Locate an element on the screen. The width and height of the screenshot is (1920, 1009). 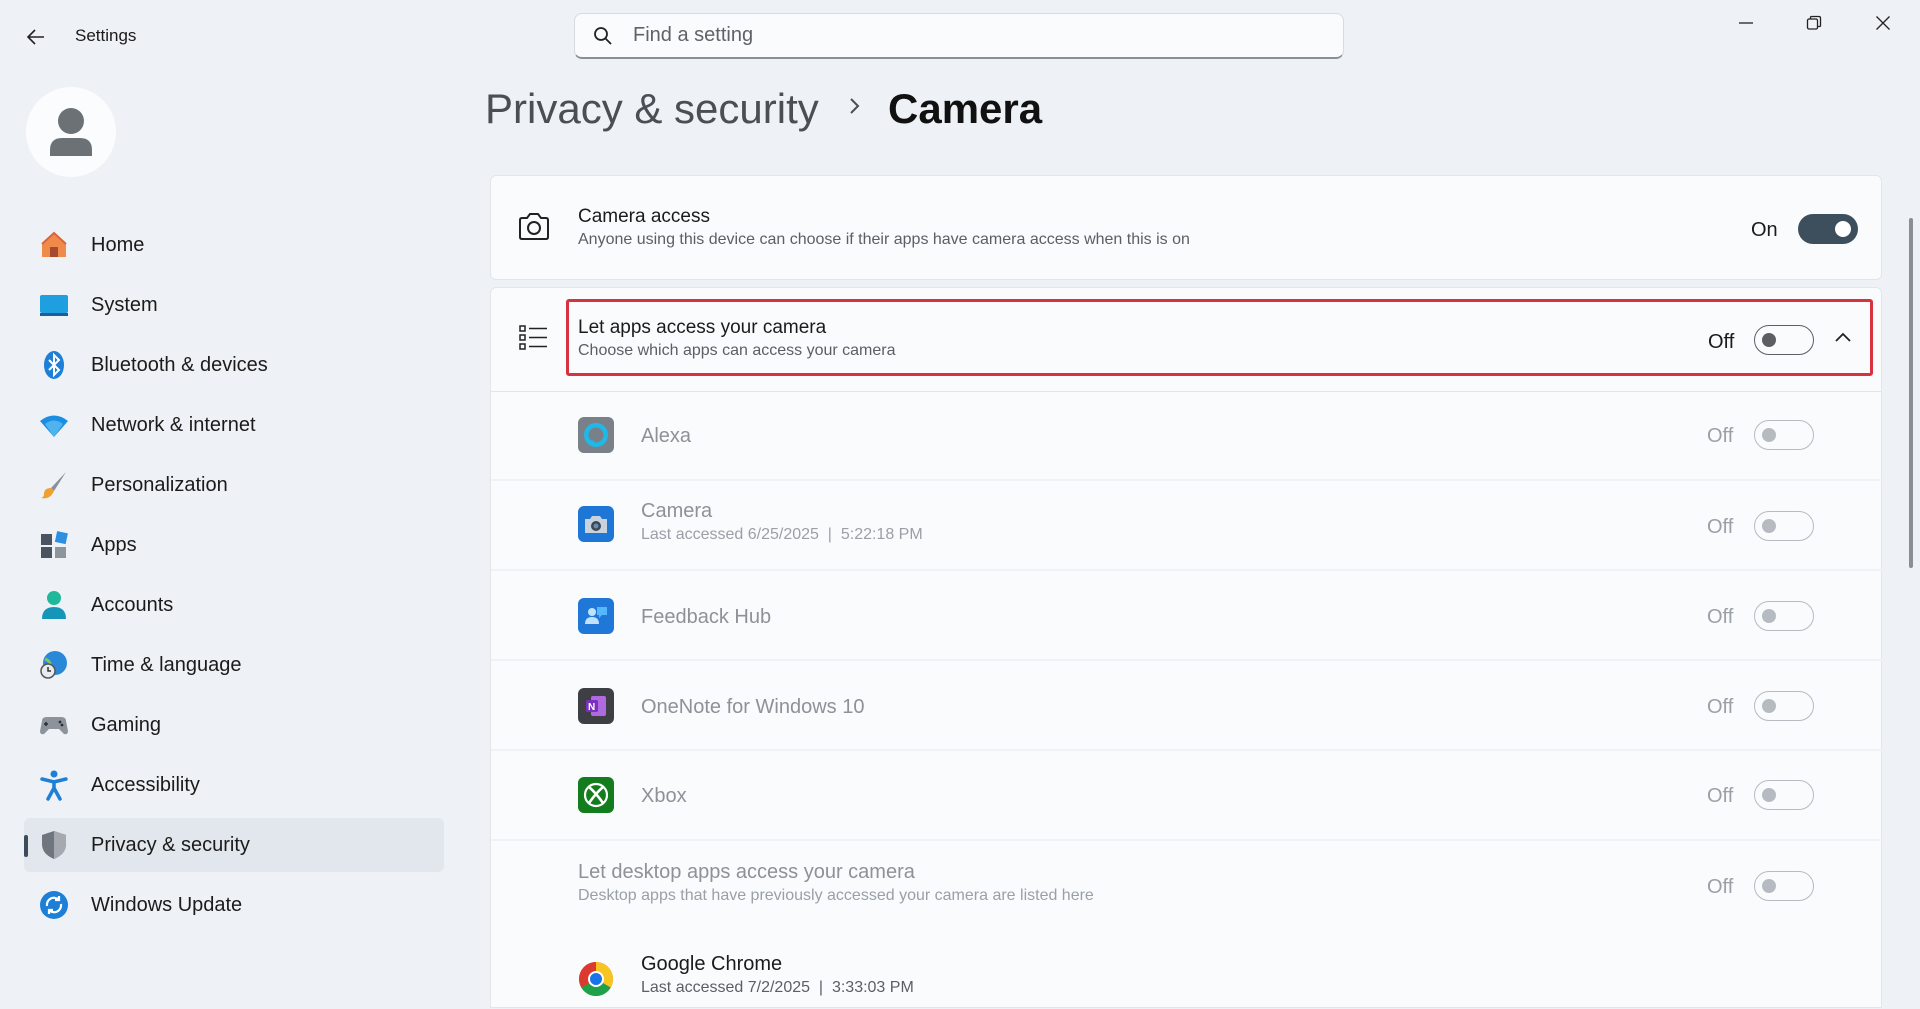
app-title: Settings is located at coordinates (106, 35).